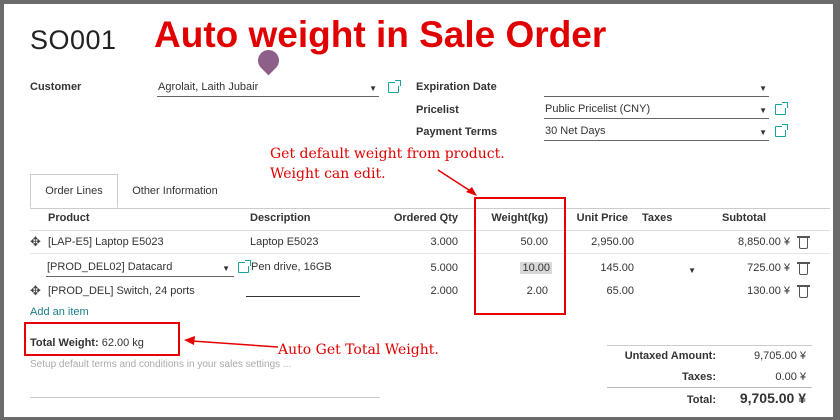 This screenshot has height=420, width=840. What do you see at coordinates (268, 89) in the screenshot?
I see `customer-field: Agrolait, Laith Jubair ▼` at bounding box center [268, 89].